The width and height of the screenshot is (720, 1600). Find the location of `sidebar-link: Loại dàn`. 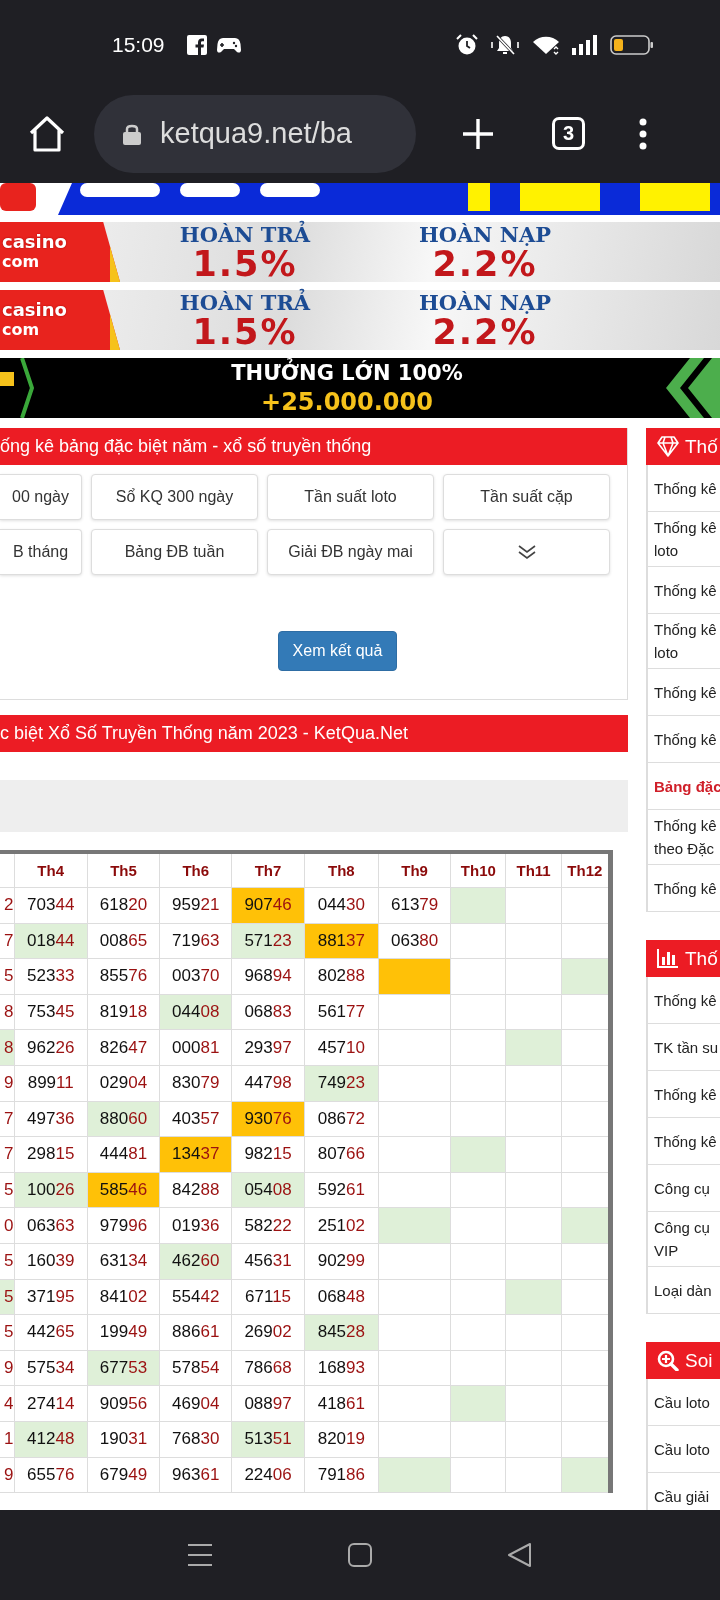

sidebar-link: Loại dàn is located at coordinates (683, 1290).